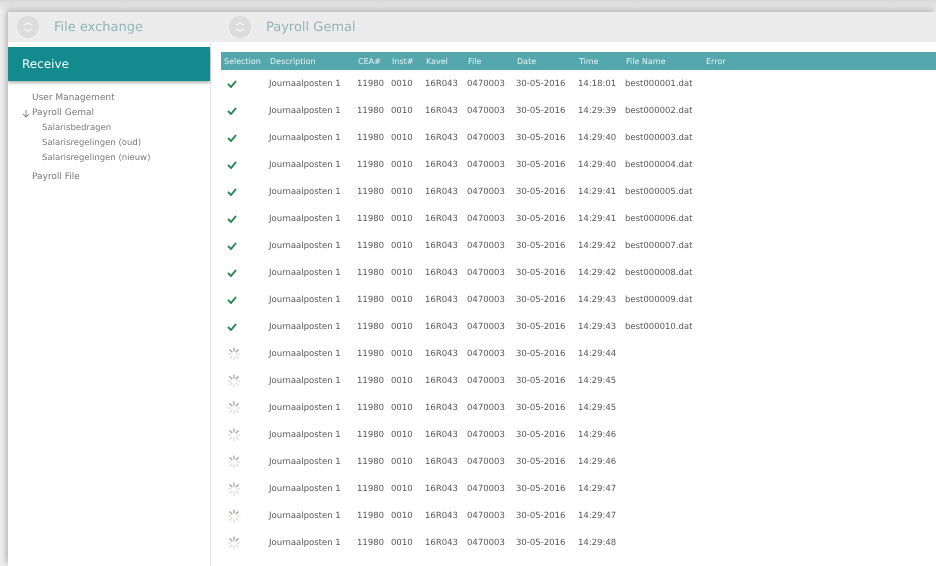  What do you see at coordinates (244, 61) in the screenshot?
I see `column-header: Selection` at bounding box center [244, 61].